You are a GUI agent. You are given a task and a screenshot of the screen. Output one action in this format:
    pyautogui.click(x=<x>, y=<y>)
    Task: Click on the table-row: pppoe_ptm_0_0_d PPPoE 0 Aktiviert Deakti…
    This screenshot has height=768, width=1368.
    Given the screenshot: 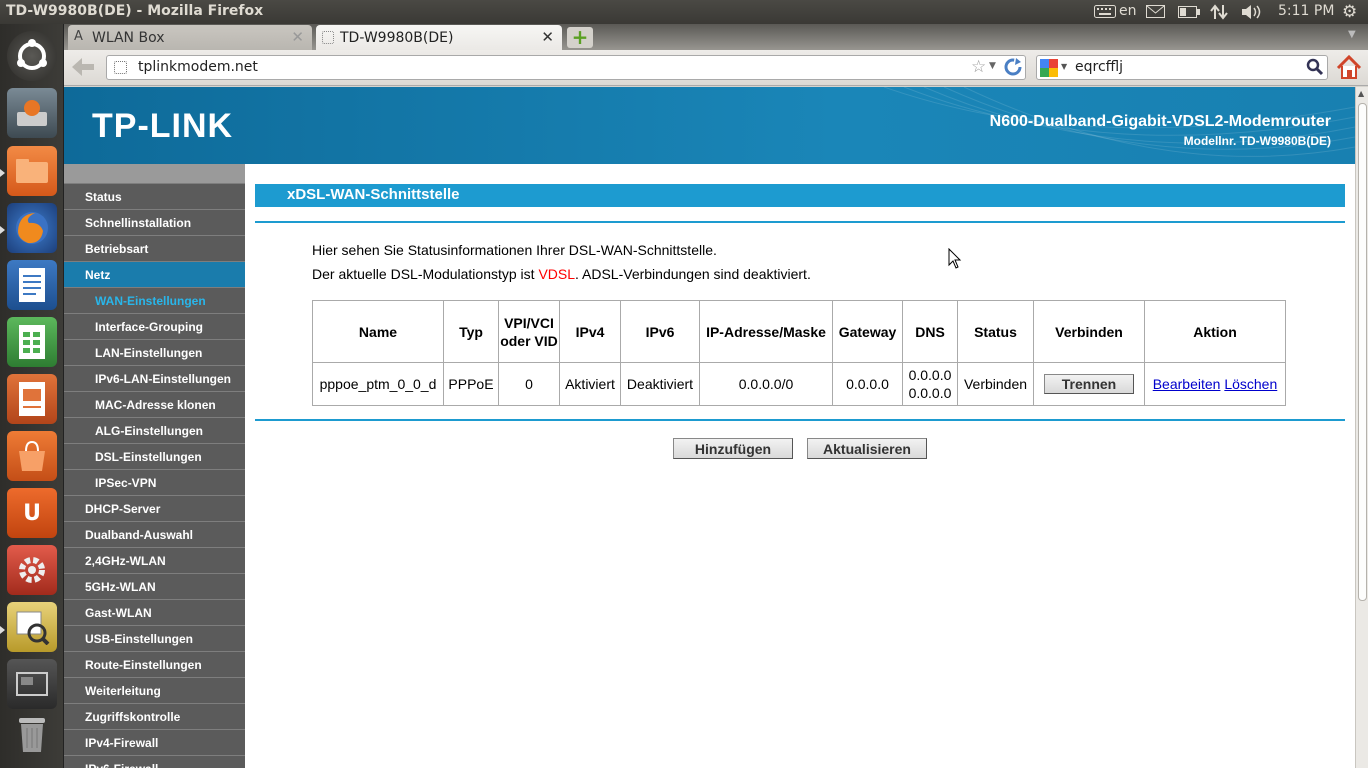 What is the action you would take?
    pyautogui.click(x=799, y=384)
    